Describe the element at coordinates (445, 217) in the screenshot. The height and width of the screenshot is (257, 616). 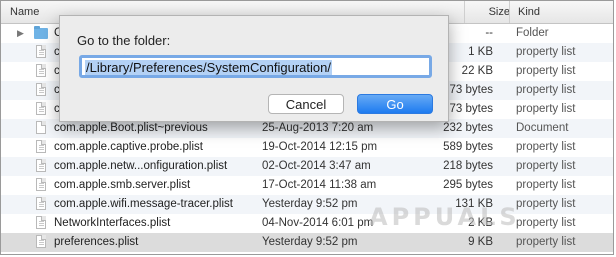
I see `watermark-text: APPUALS` at that location.